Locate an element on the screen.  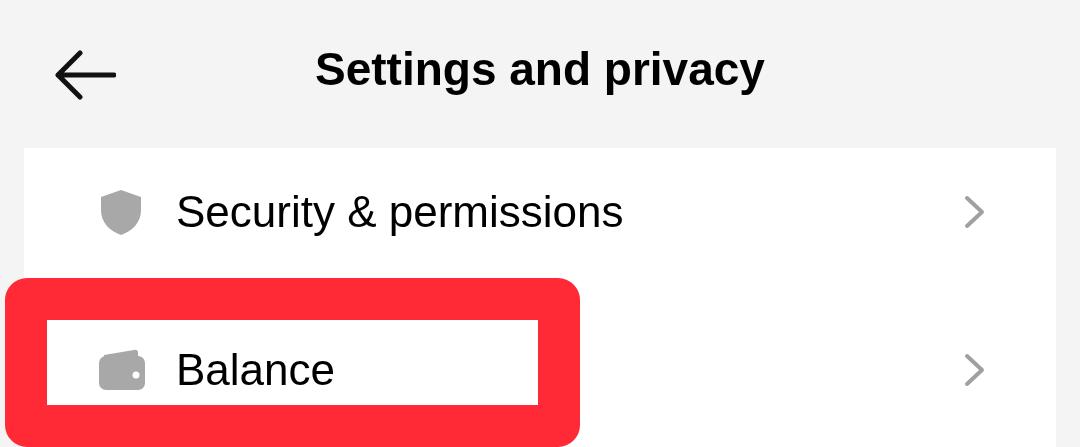
shield-icon is located at coordinates (121, 212).